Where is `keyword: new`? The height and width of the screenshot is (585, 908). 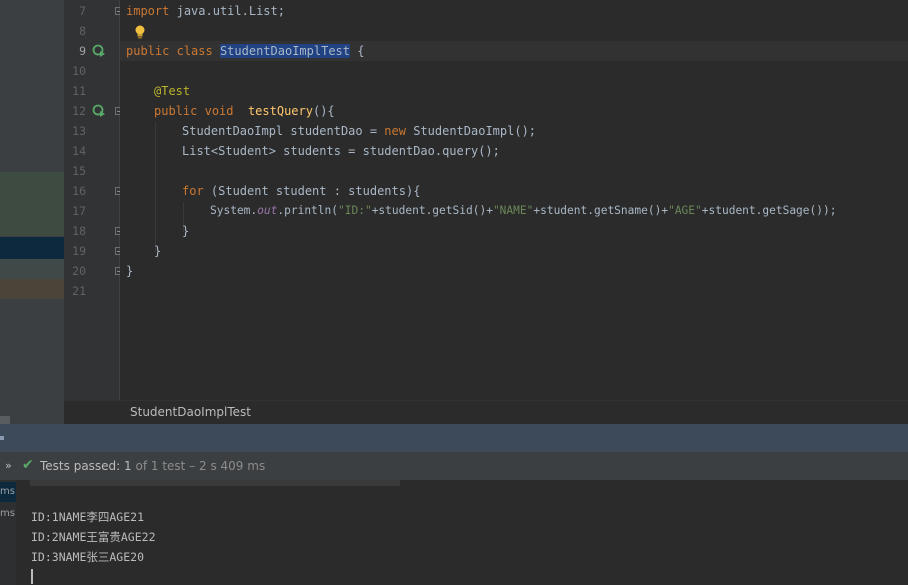 keyword: new is located at coordinates (395, 131).